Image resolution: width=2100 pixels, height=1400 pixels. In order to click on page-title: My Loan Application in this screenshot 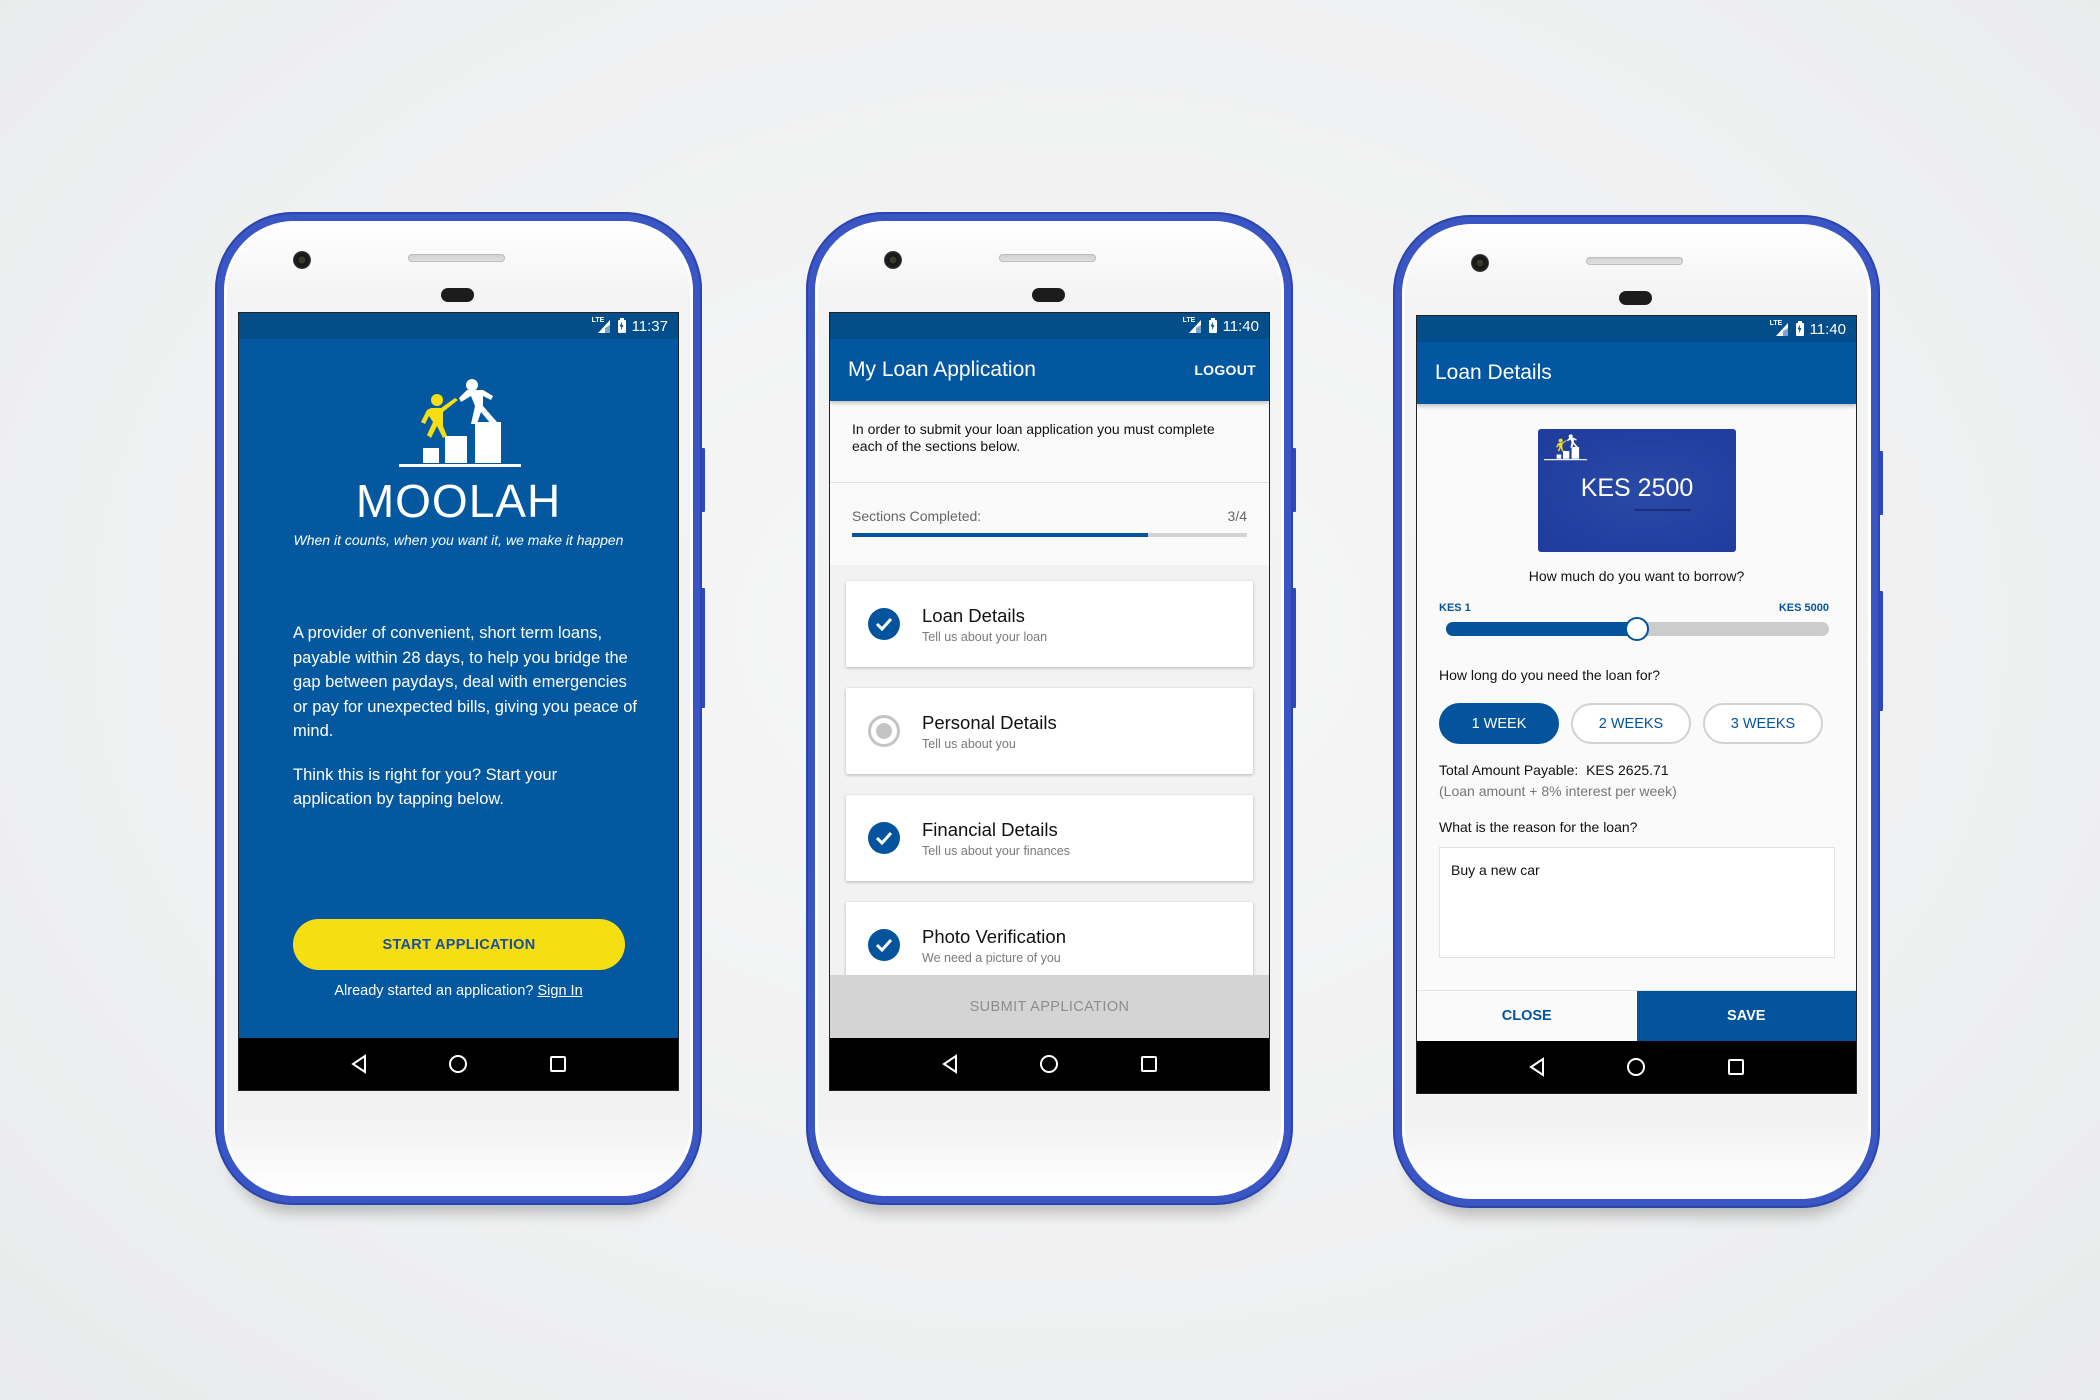, I will do `click(942, 369)`.